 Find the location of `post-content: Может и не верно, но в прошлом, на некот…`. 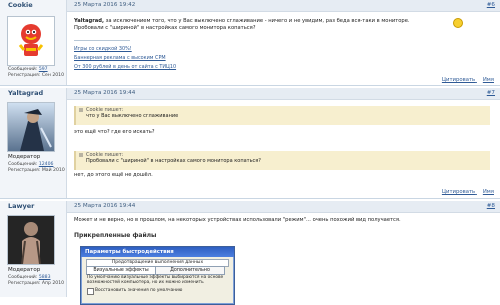

post-content: Может и не верно, но в прошлом, на некот… is located at coordinates (237, 220).